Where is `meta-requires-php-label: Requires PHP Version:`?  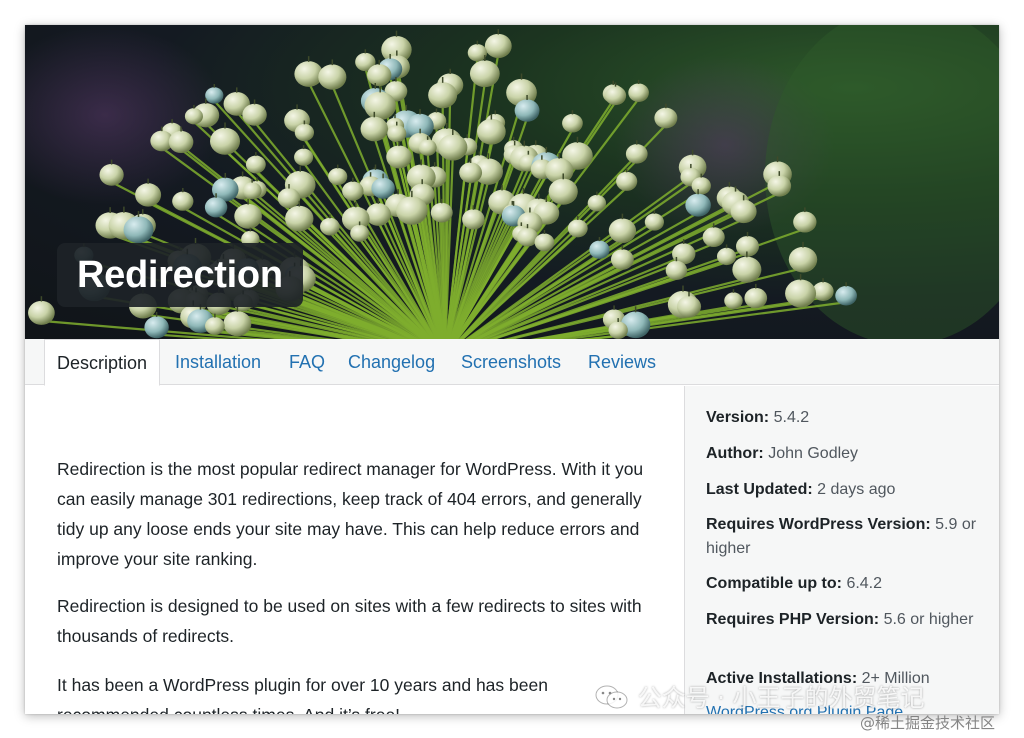 meta-requires-php-label: Requires PHP Version: is located at coordinates (793, 619).